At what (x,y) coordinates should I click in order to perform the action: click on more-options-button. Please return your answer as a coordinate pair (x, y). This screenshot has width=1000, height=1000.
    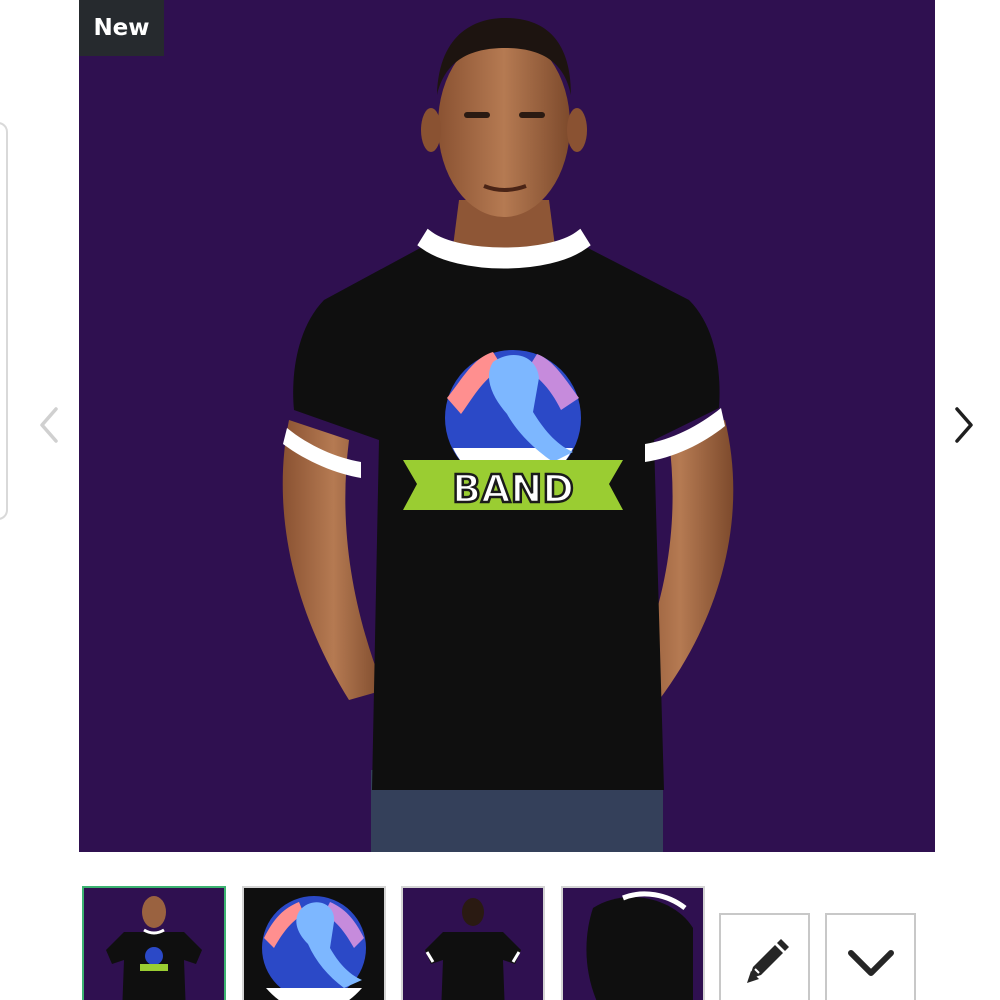
    Looking at the image, I should click on (870, 956).